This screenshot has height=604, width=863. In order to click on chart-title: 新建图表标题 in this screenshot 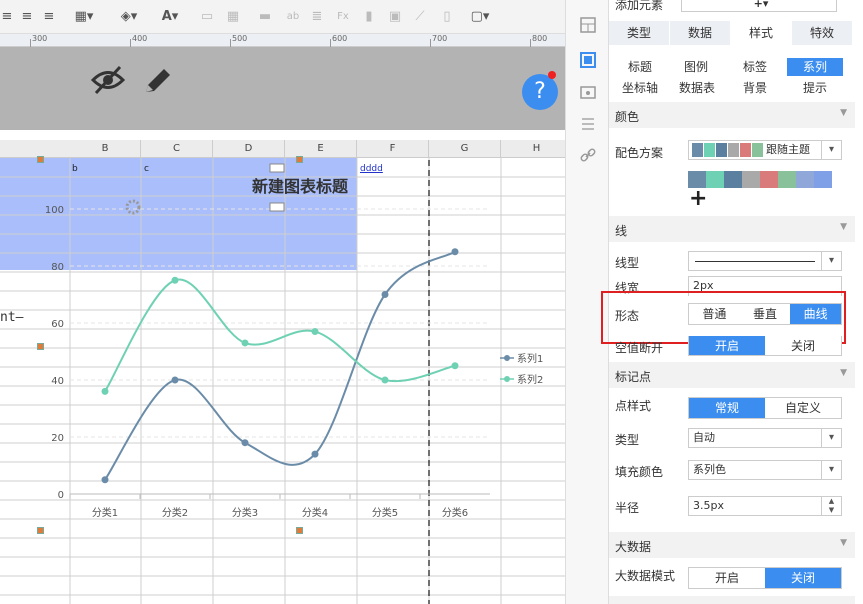, I will do `click(300, 186)`.